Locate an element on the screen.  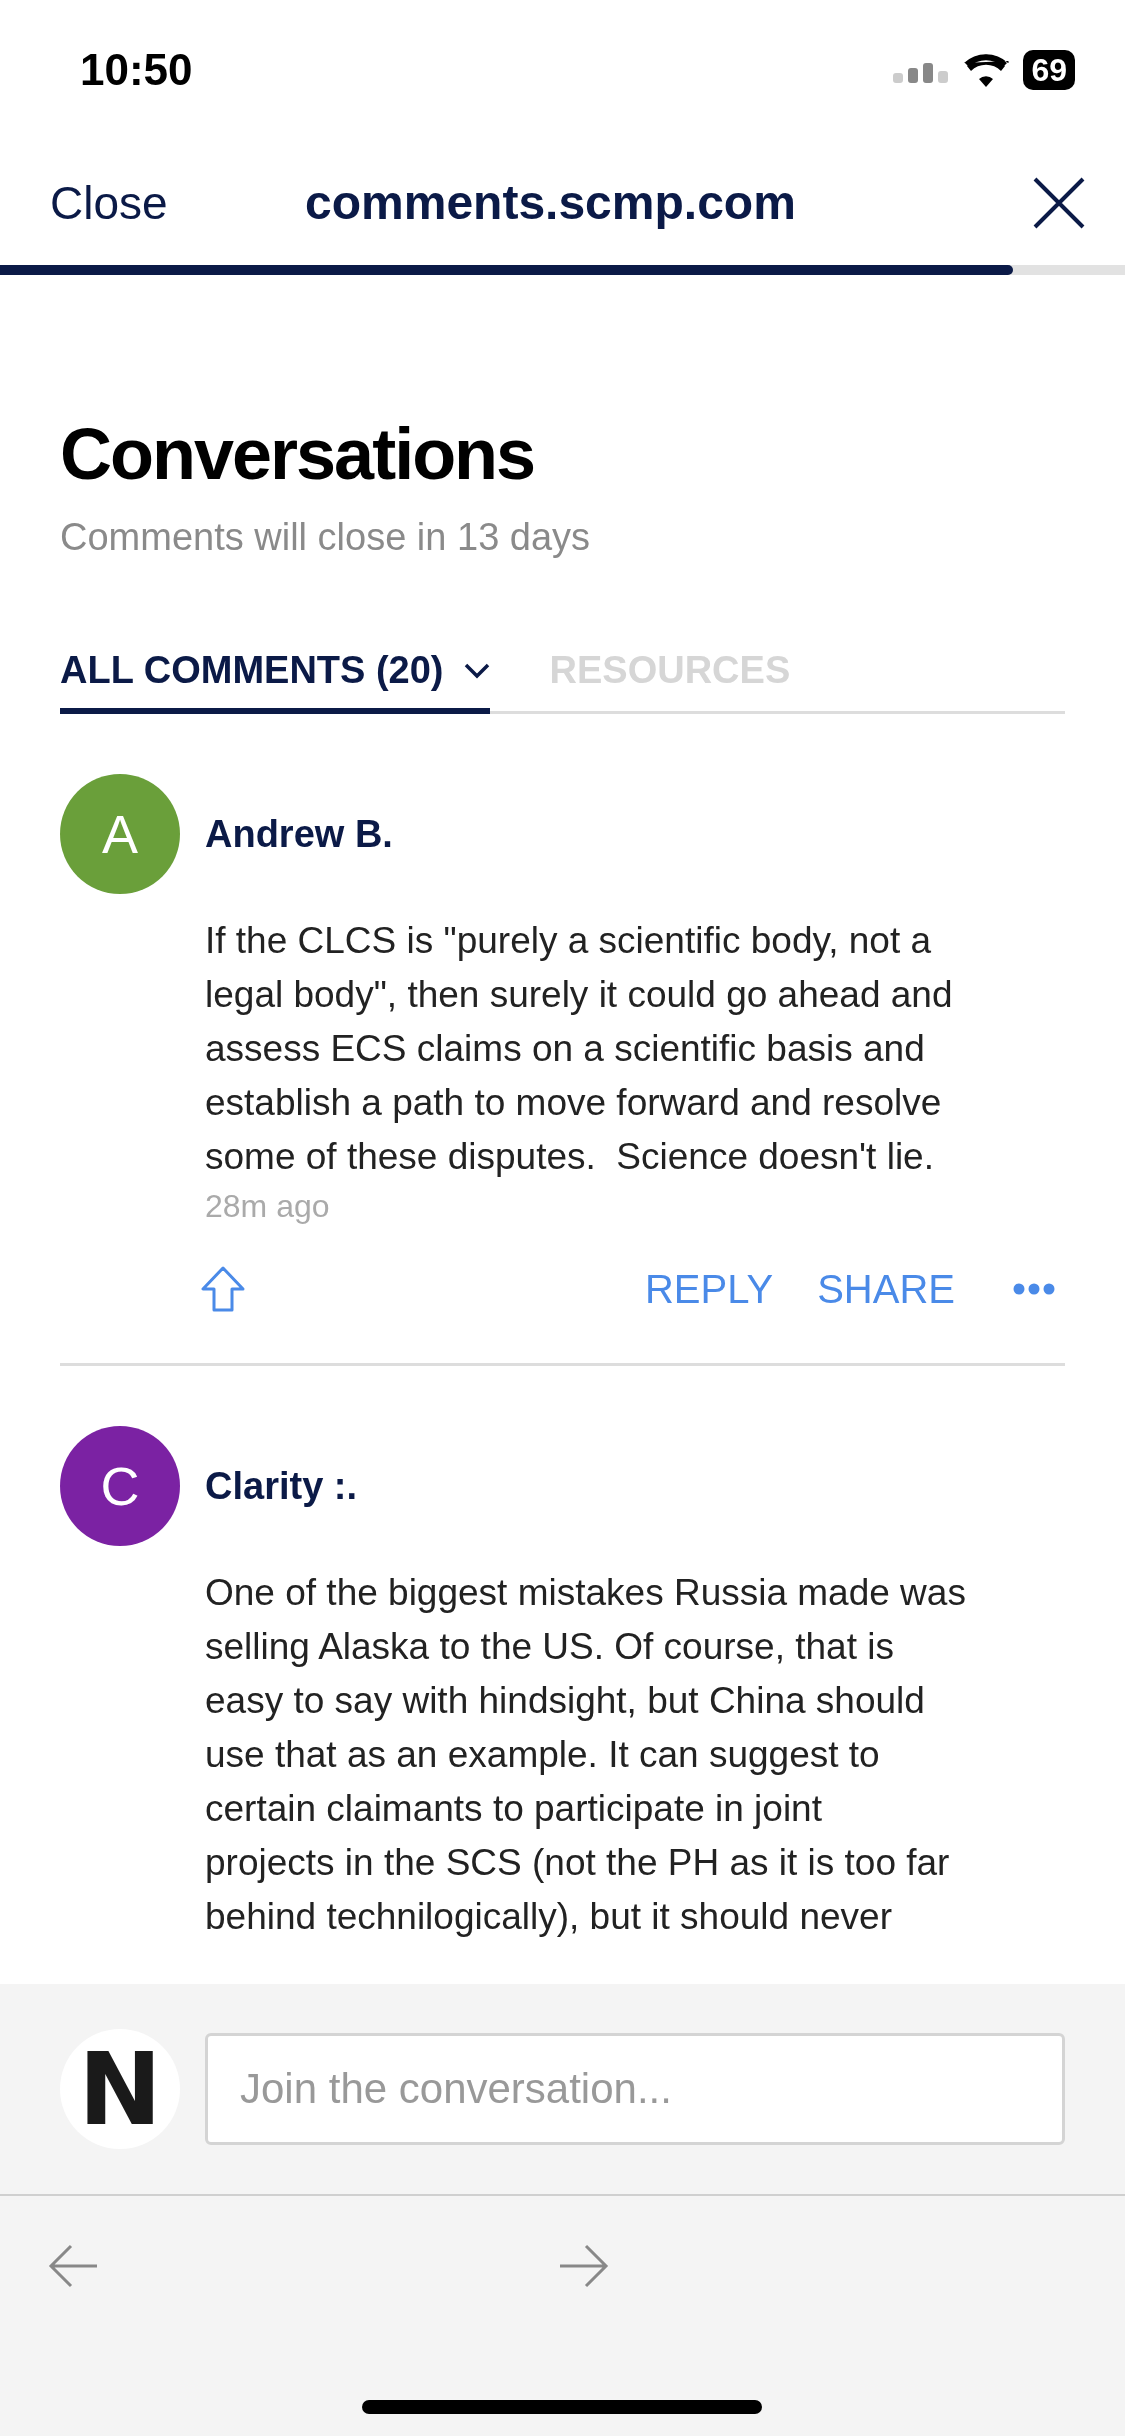
avatar: C is located at coordinates (120, 1486).